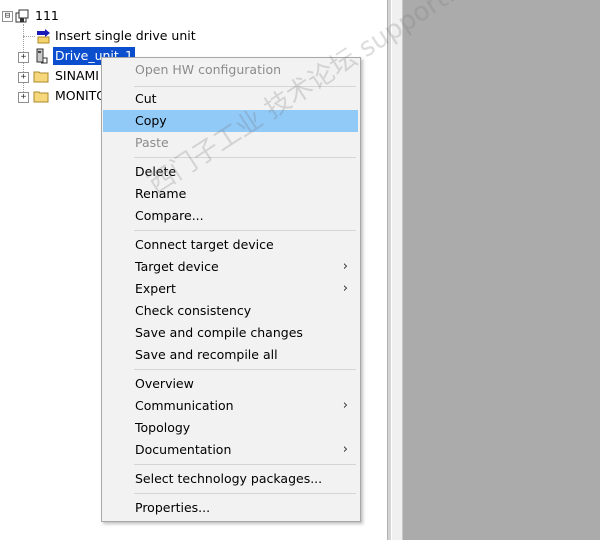 The width and height of the screenshot is (600, 540). What do you see at coordinates (230, 406) in the screenshot?
I see `menu-item-communication: Communication ›` at bounding box center [230, 406].